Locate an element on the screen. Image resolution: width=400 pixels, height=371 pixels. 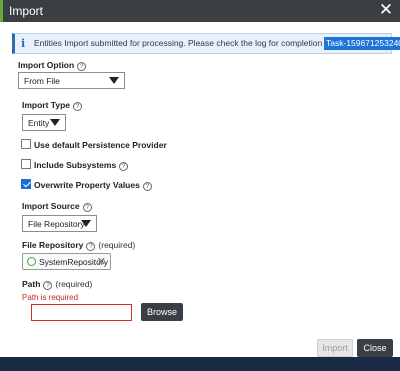
task-id-highlight: Task-1596712532408 is located at coordinates (362, 43).